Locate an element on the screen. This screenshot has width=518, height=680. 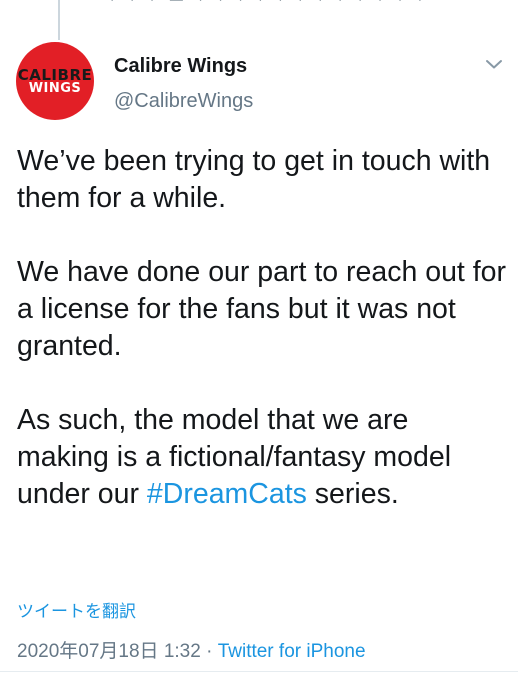
hashtag-link: #DreamCats is located at coordinates (227, 494).